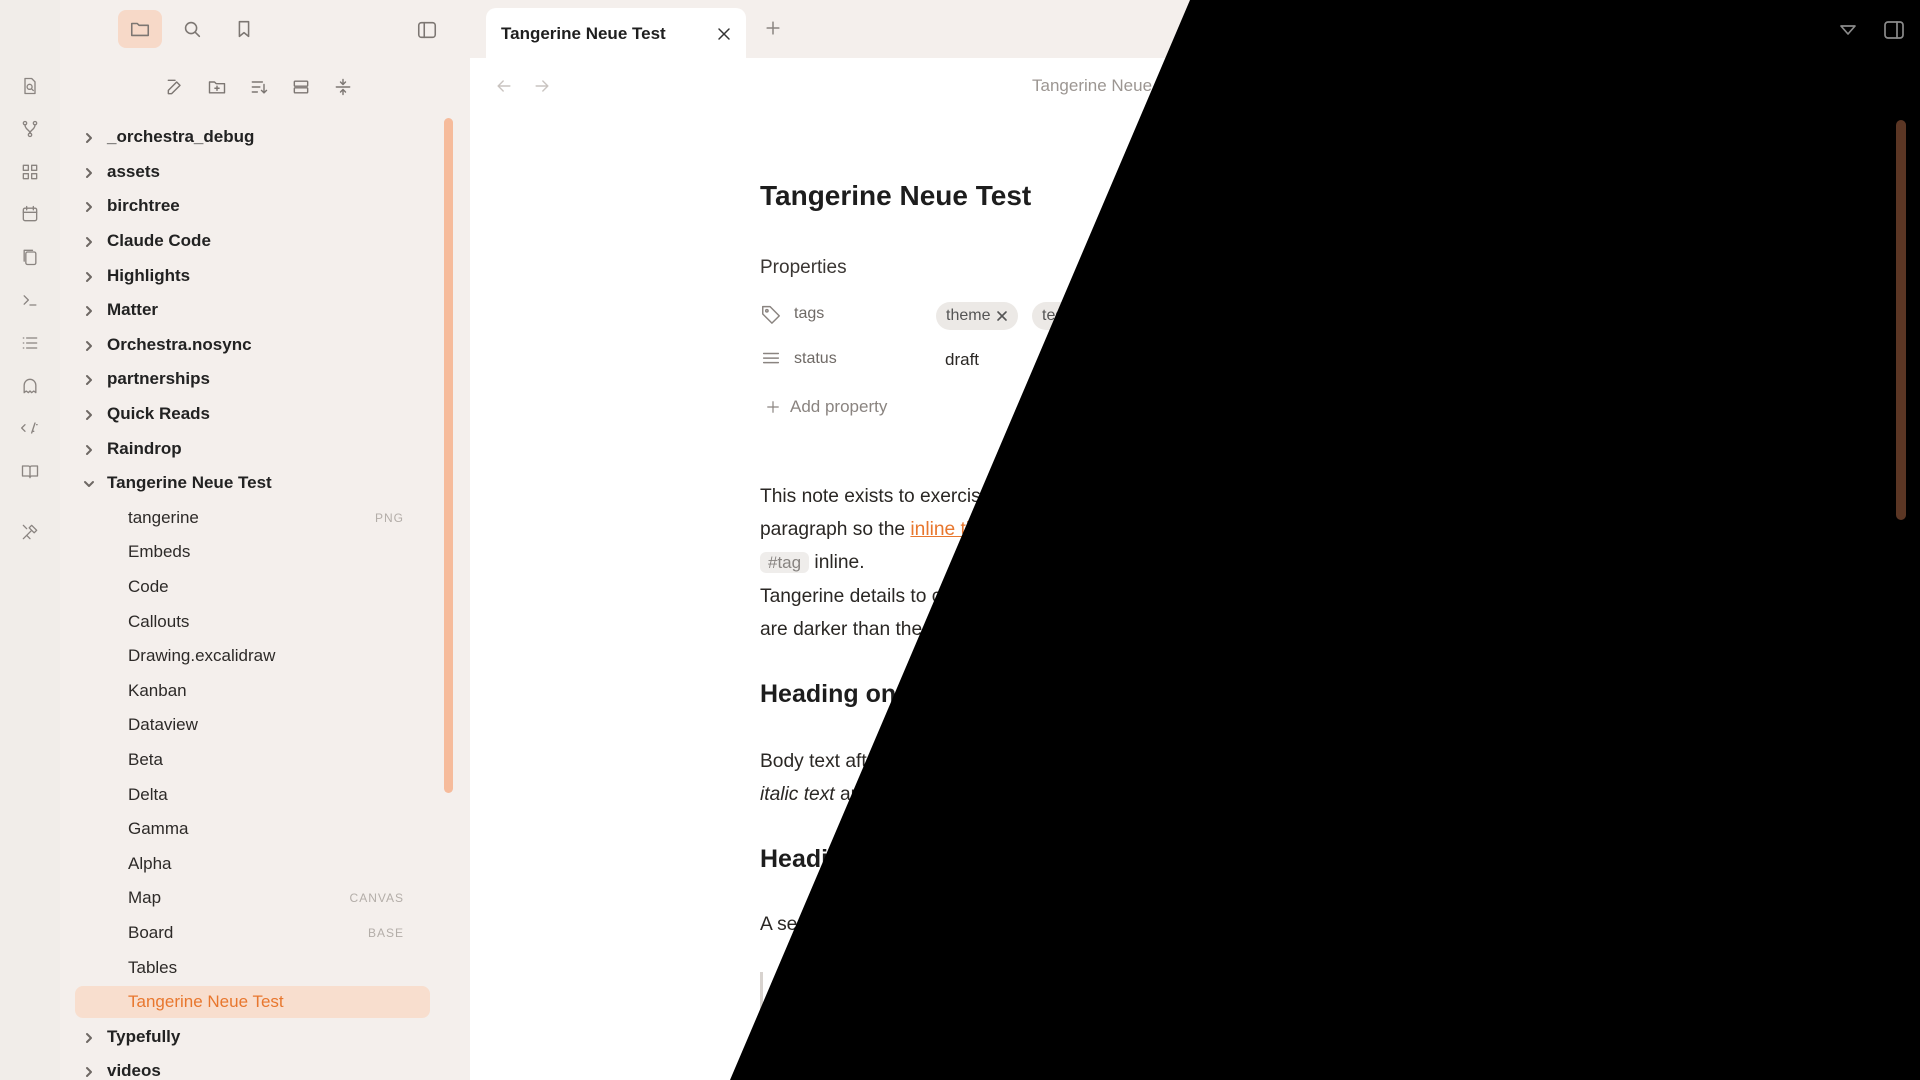 This screenshot has height=1080, width=1920. I want to click on collapse-all-button, so click(343, 87).